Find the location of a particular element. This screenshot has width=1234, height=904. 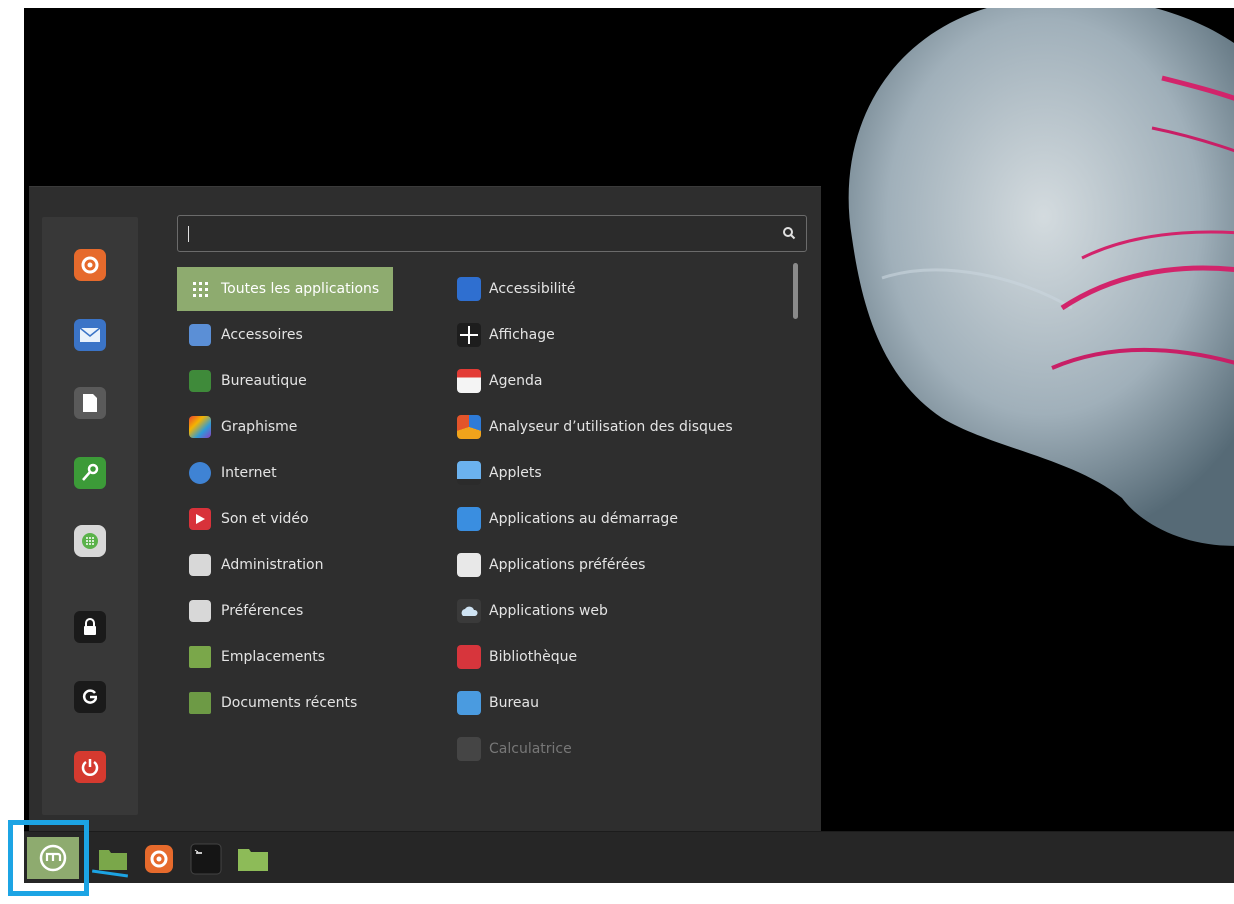

app-label: Applications préférées is located at coordinates (567, 565).